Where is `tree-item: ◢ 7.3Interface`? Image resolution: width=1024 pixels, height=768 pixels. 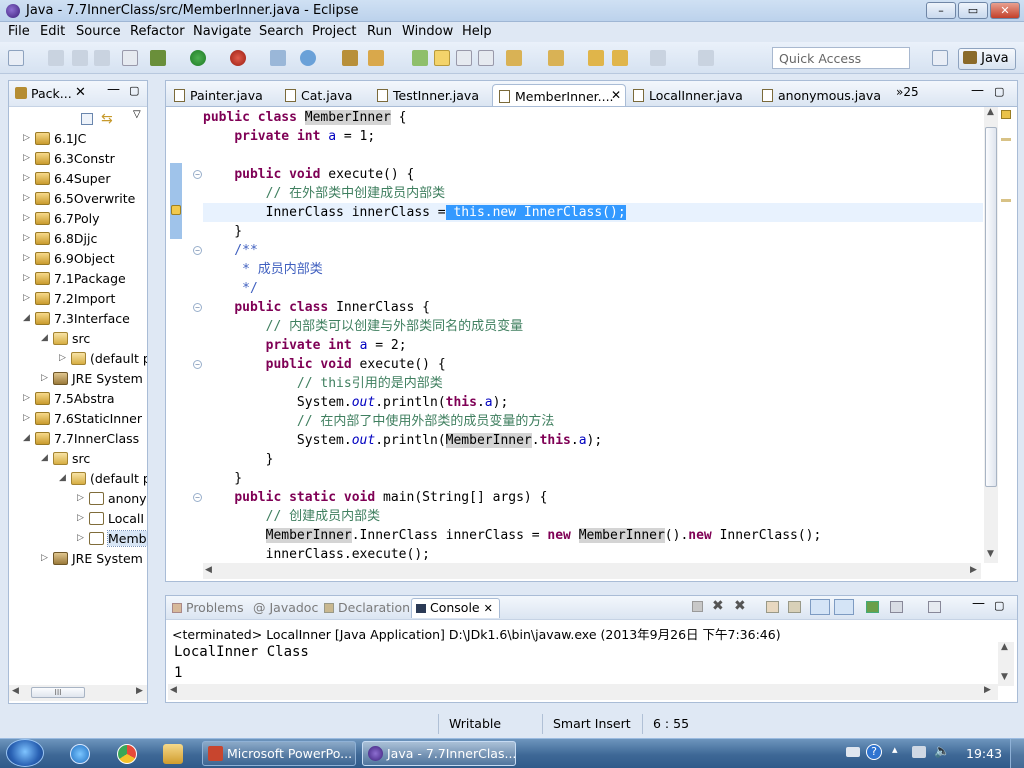
tree-item: ◢ 7.3Interface is located at coordinates (78, 319).